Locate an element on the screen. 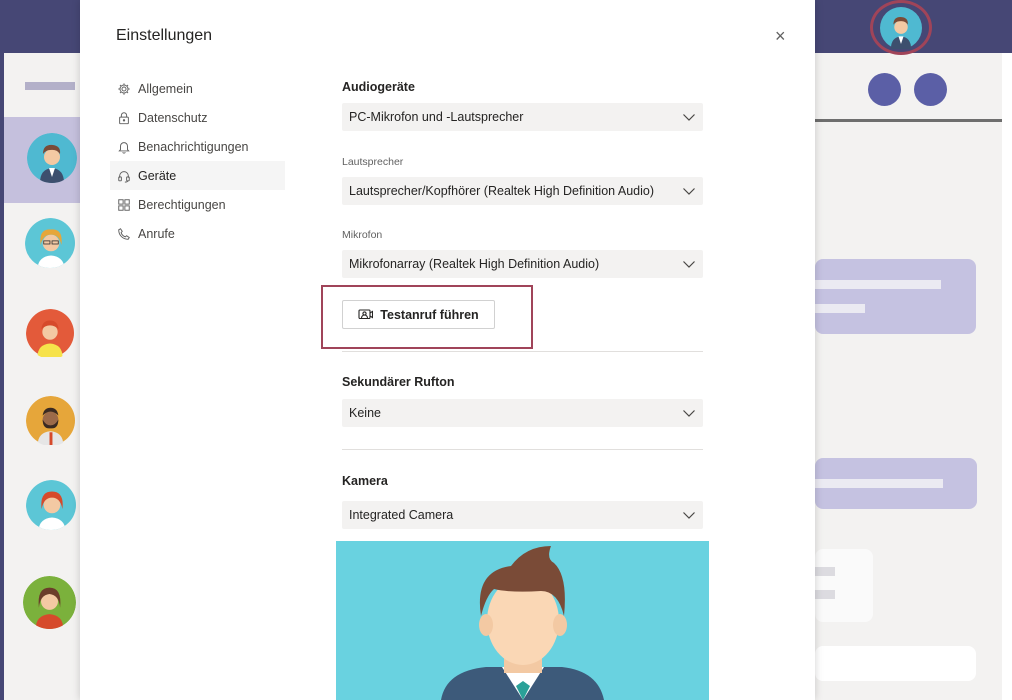 The image size is (1012, 700). nav-item-datenschutz: Datenschutz is located at coordinates (197, 117).